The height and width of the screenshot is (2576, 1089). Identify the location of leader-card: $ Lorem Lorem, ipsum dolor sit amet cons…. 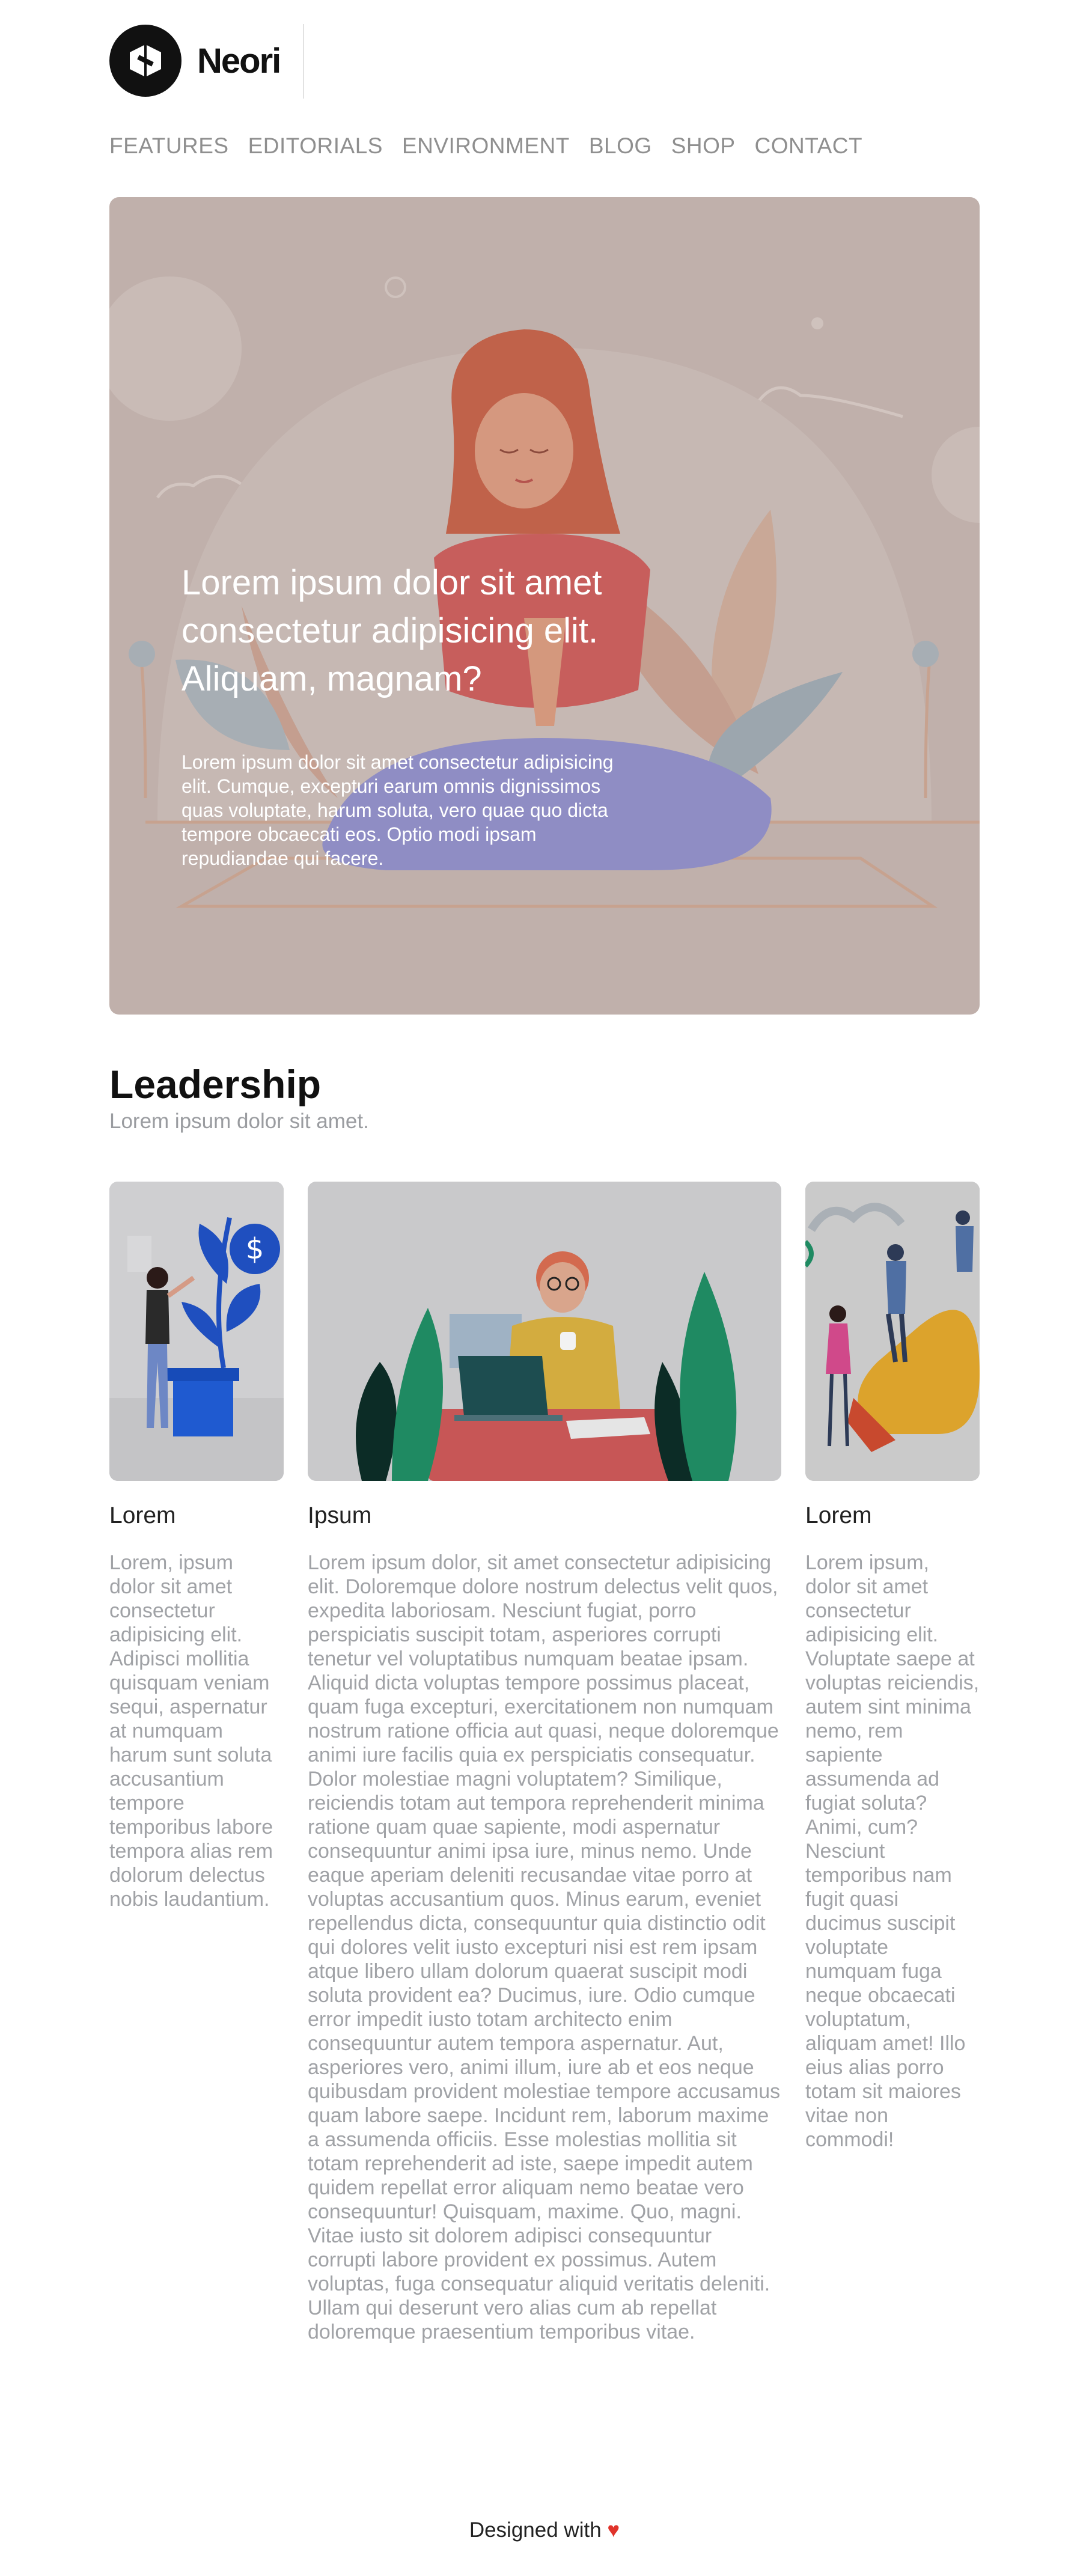
(196, 1546).